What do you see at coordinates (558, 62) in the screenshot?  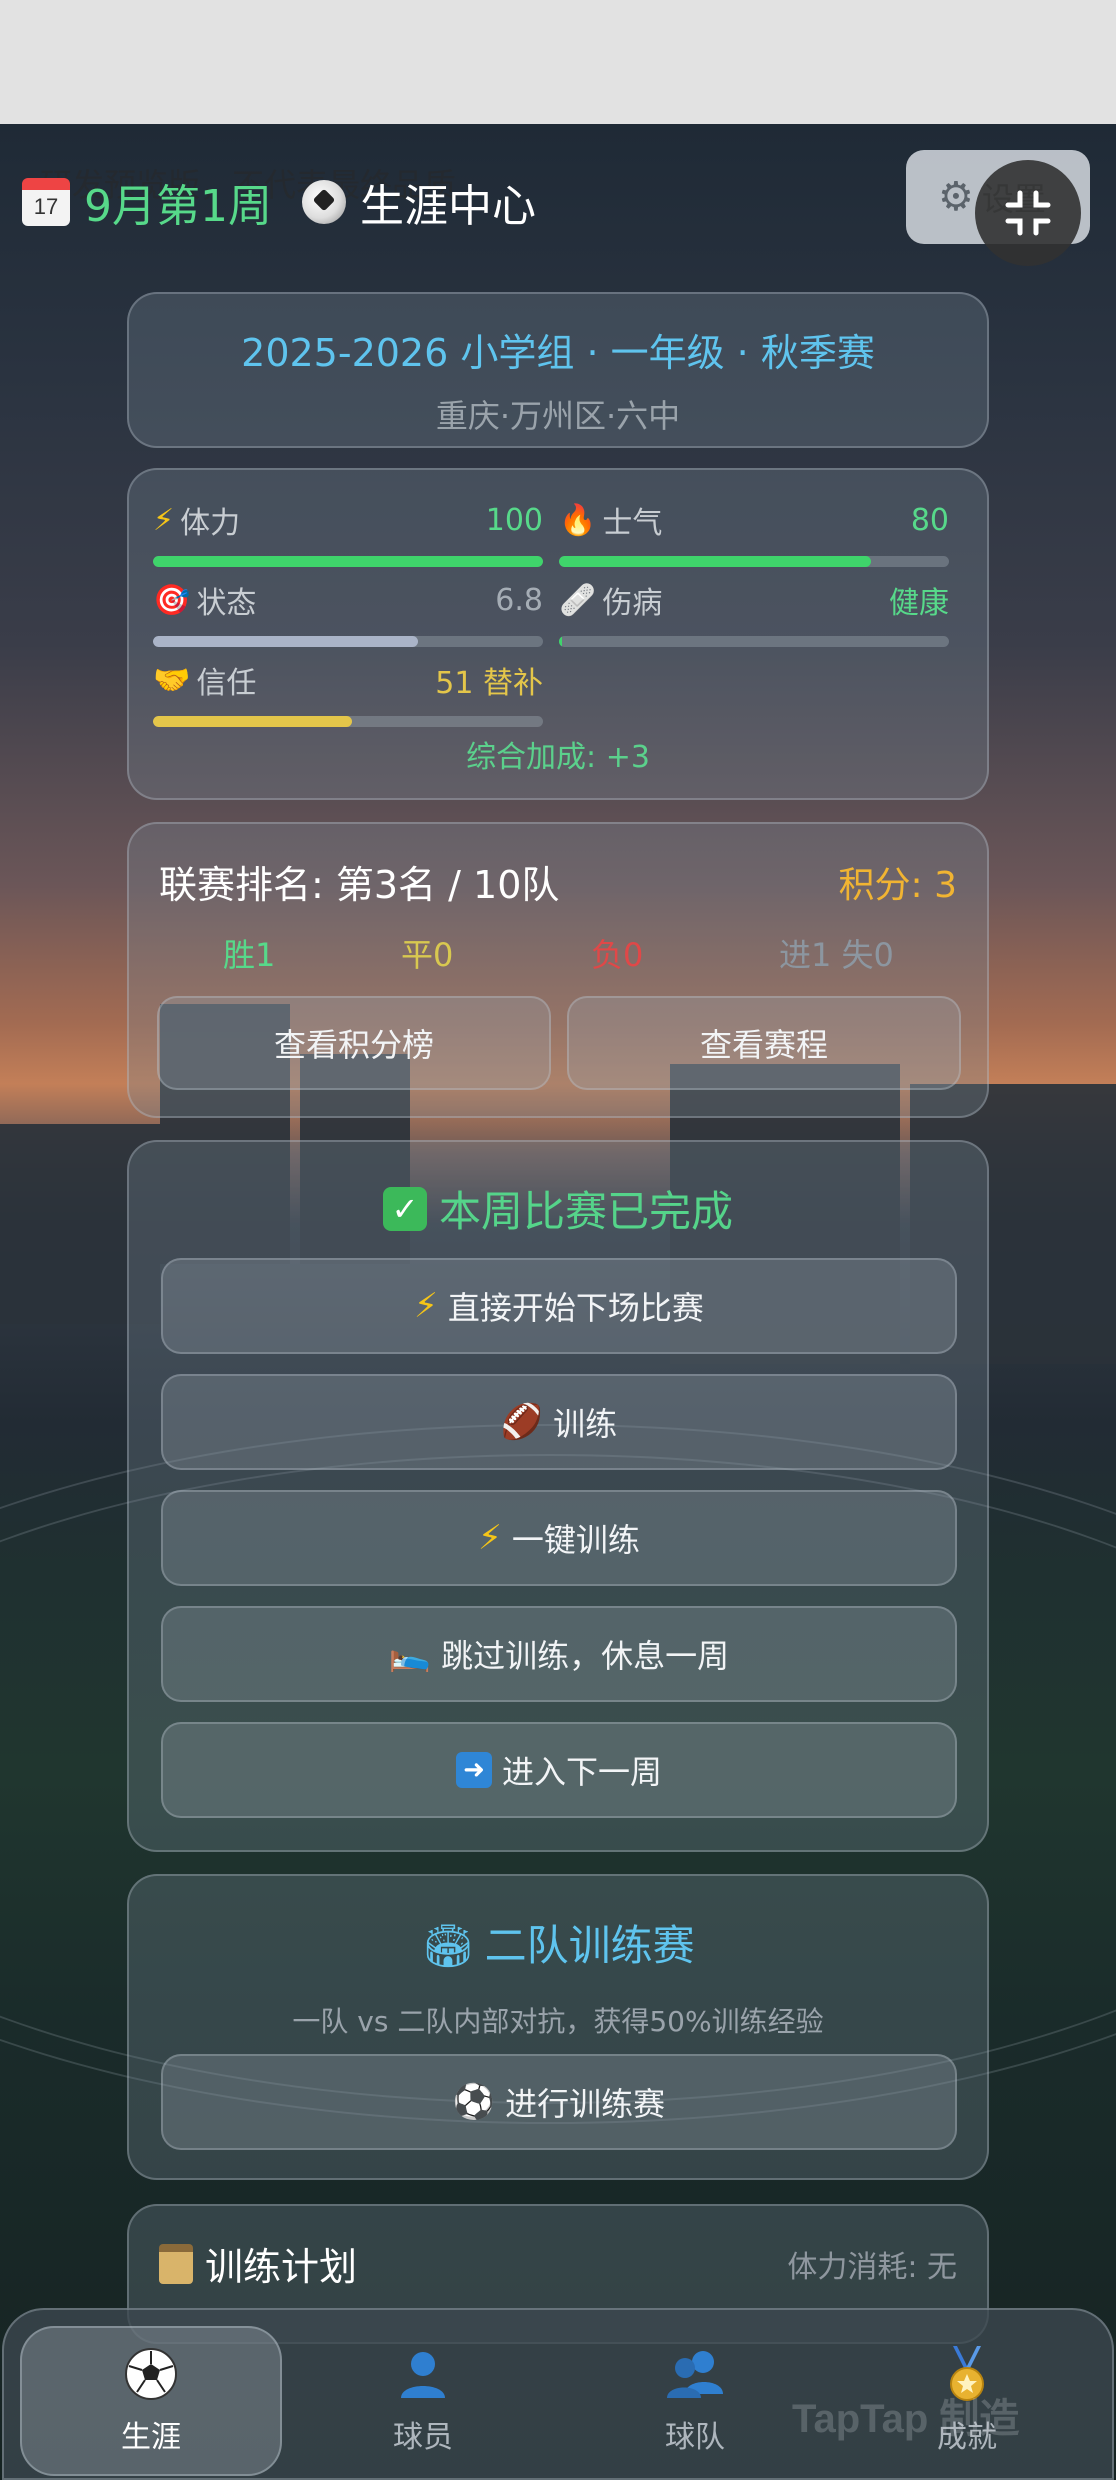 I see `status-bar` at bounding box center [558, 62].